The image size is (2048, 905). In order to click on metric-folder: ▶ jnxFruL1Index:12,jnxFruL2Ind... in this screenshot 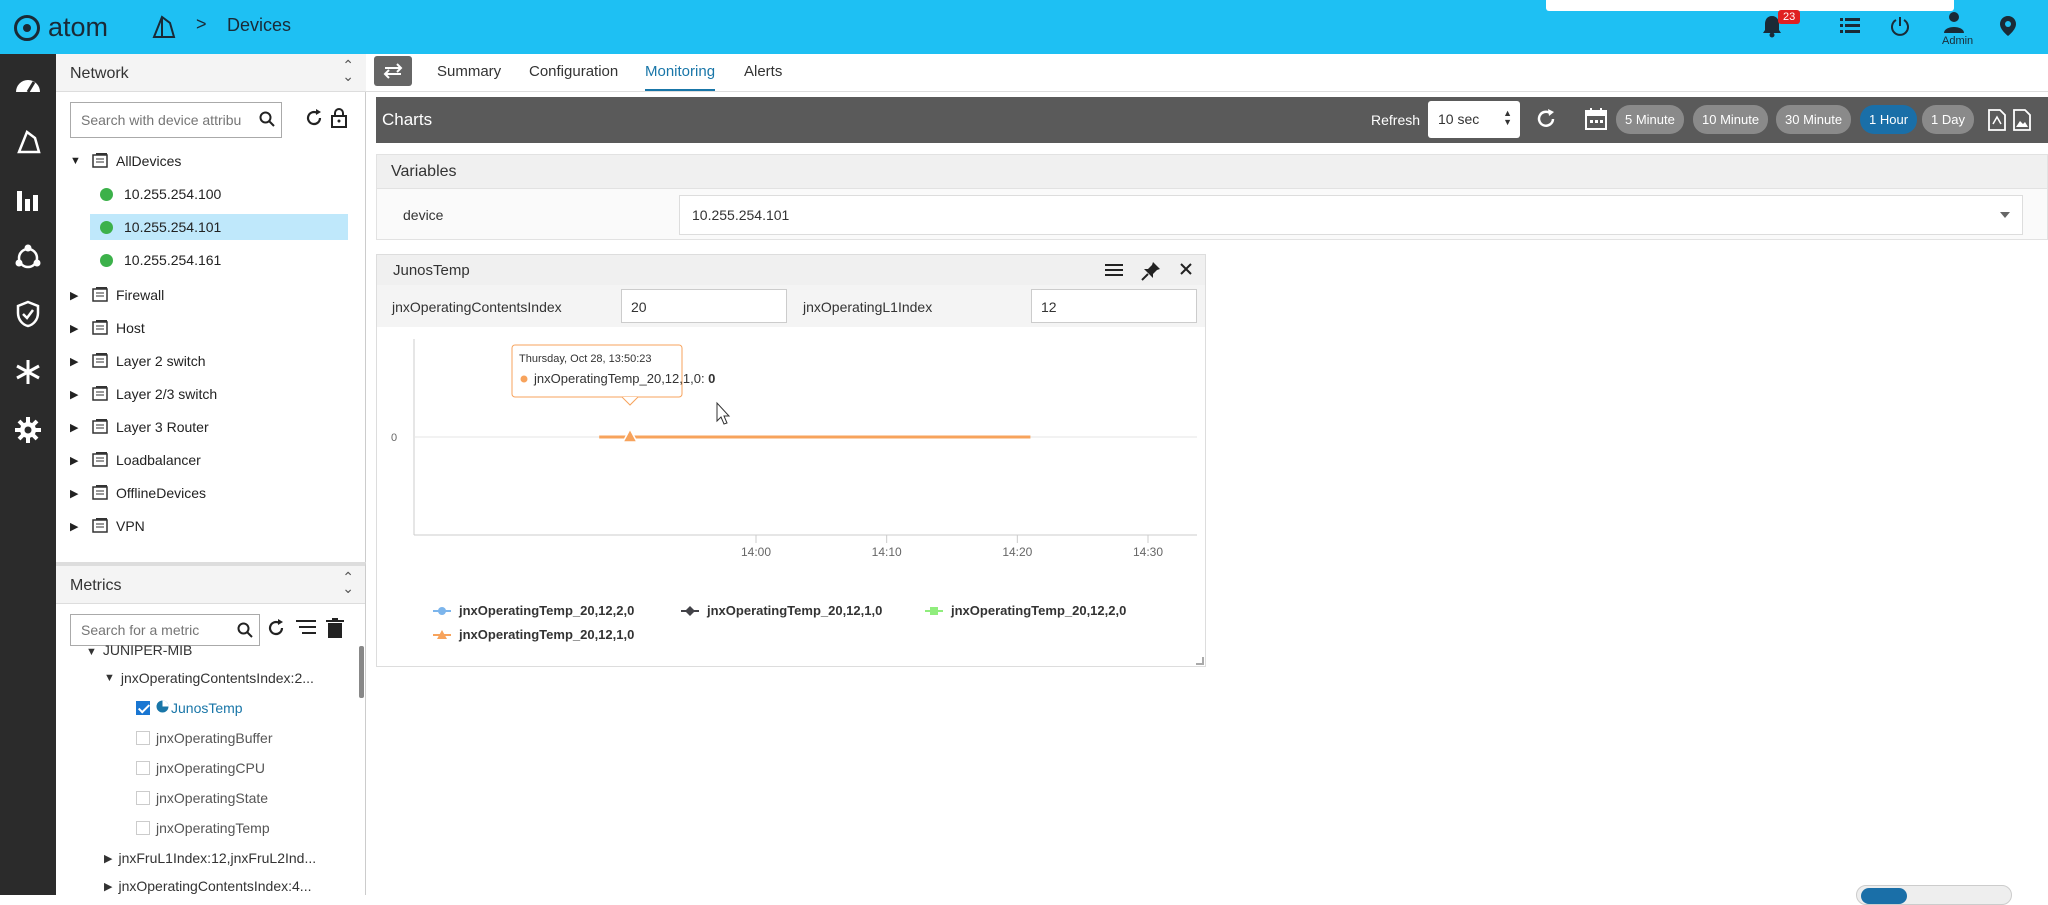, I will do `click(210, 858)`.